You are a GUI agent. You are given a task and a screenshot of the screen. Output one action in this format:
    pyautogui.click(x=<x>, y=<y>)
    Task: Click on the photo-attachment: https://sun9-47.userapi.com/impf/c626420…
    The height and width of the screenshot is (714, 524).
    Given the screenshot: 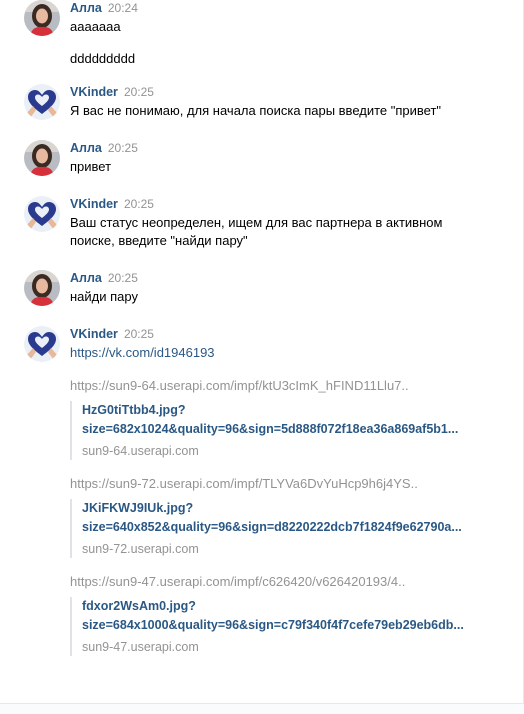 What is the action you would take?
    pyautogui.click(x=291, y=614)
    